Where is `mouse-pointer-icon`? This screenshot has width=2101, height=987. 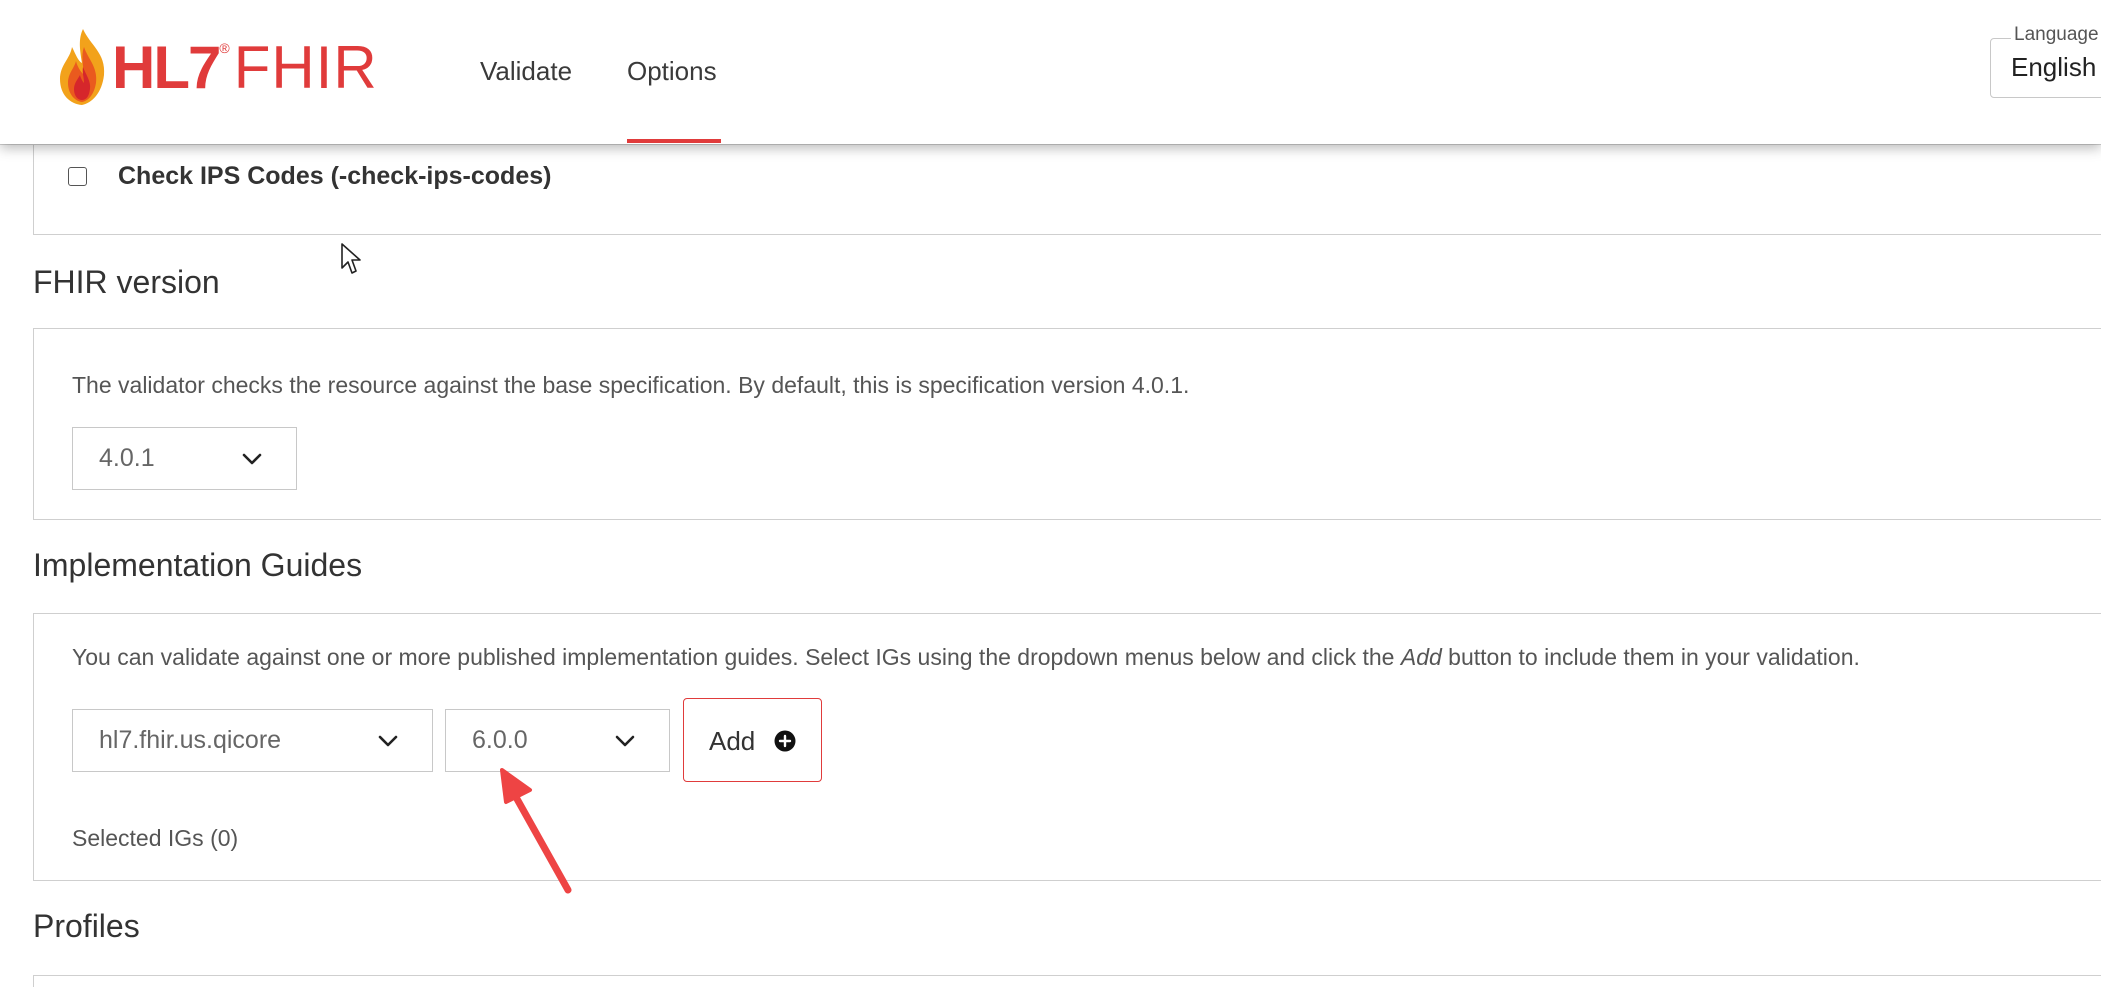
mouse-pointer-icon is located at coordinates (351, 258).